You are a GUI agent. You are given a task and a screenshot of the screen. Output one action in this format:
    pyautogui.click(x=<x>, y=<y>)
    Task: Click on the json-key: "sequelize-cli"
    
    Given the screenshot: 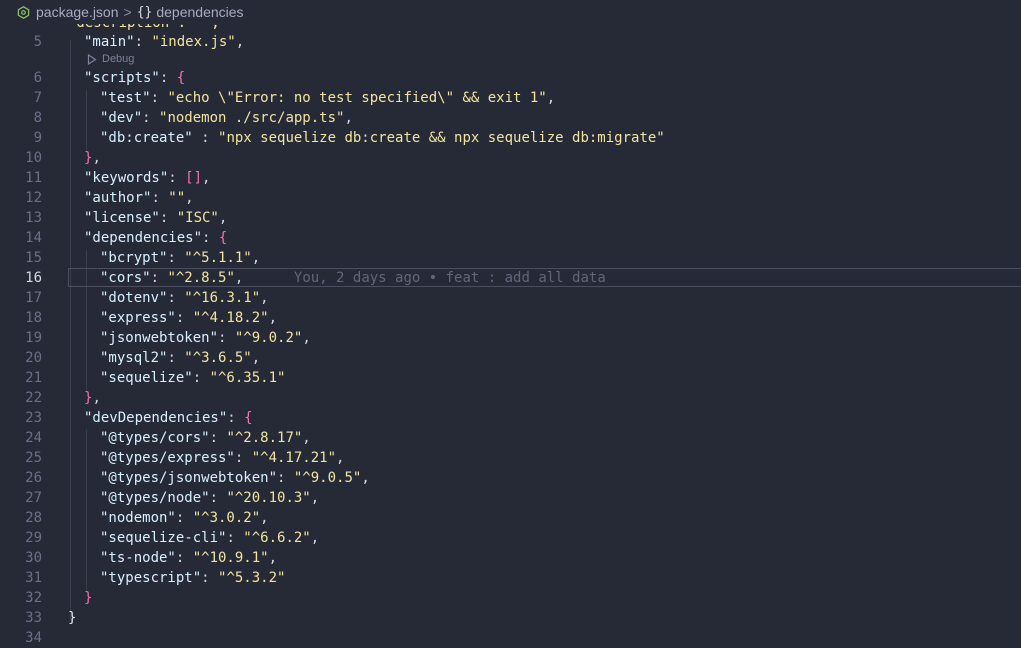 What is the action you would take?
    pyautogui.click(x=163, y=538)
    